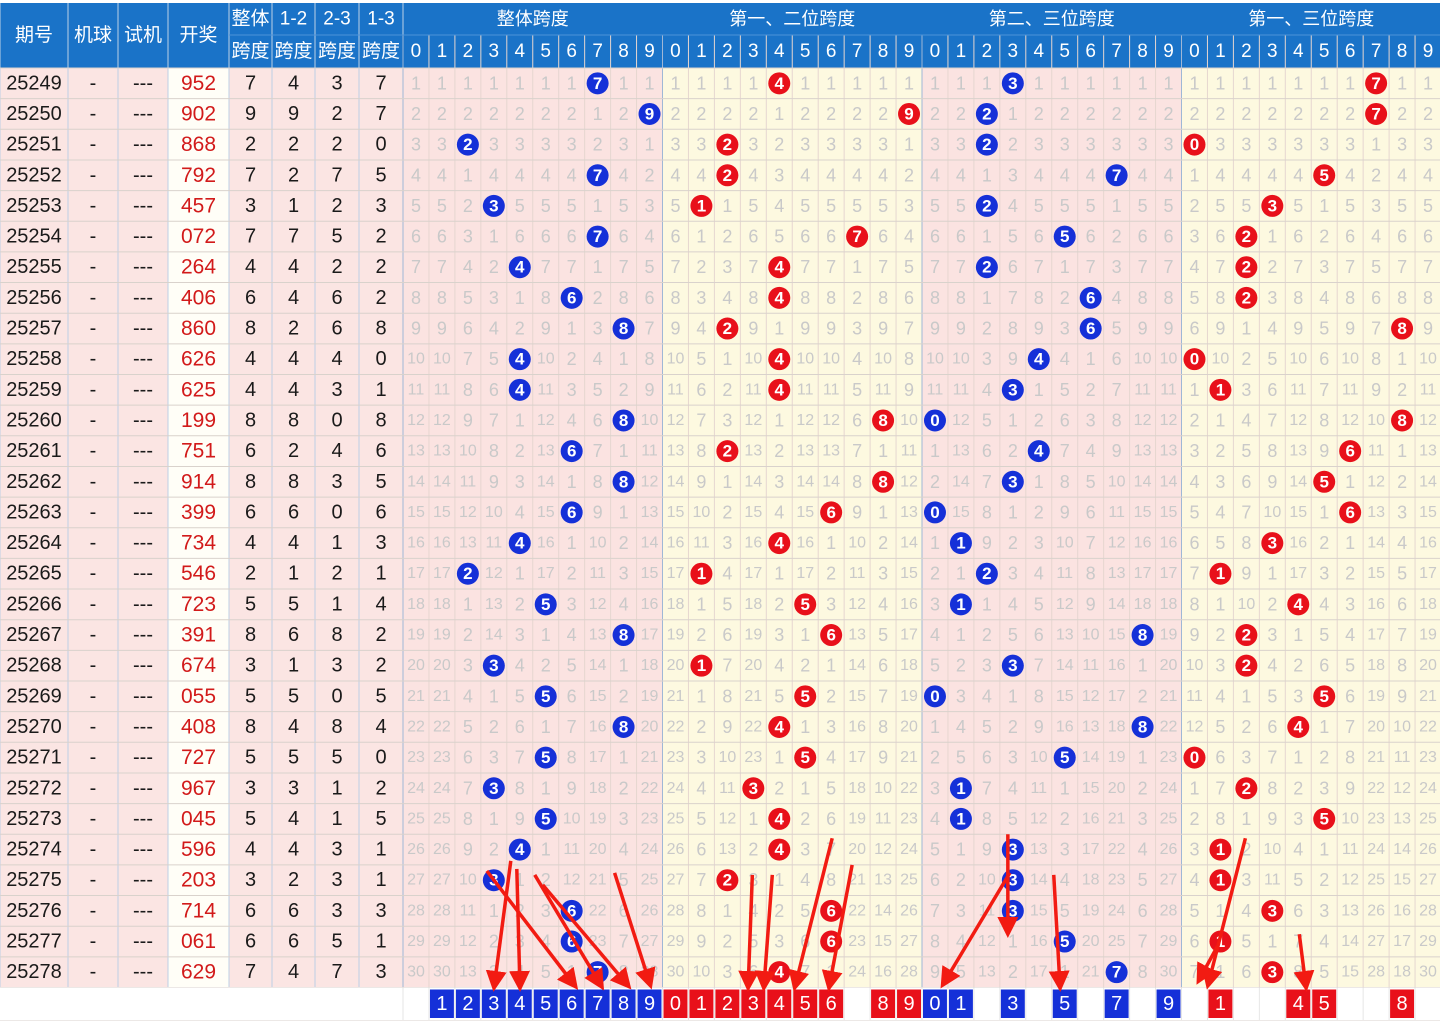 The image size is (1440, 1032). I want to click on hit-ball-label: 3, so click(1272, 205).